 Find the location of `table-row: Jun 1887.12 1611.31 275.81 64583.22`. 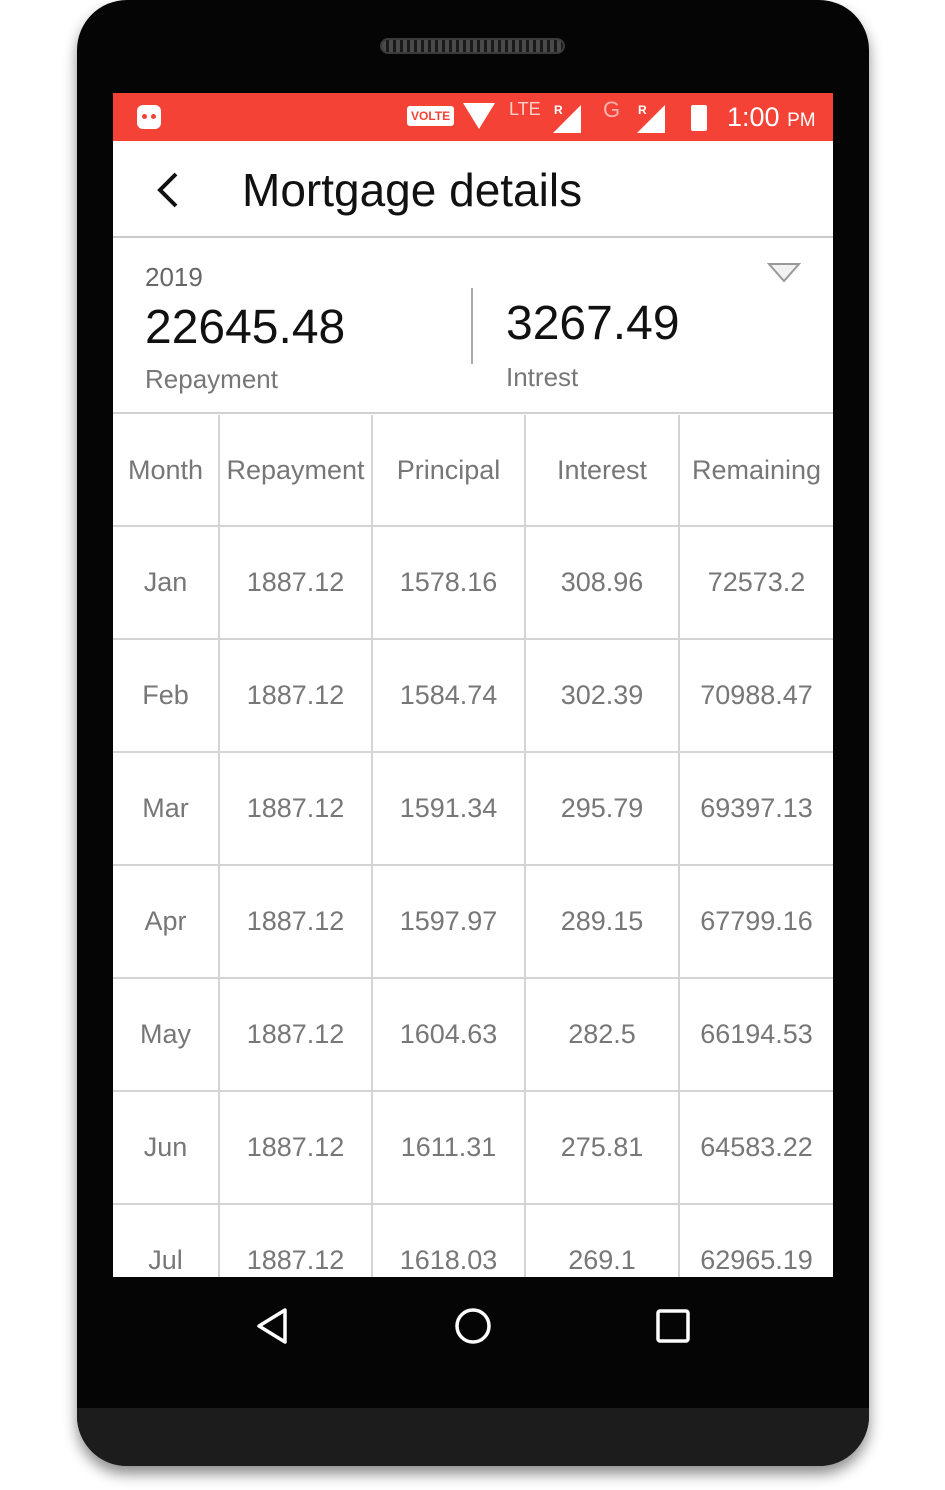

table-row: Jun 1887.12 1611.31 275.81 64583.22 is located at coordinates (473, 1148).